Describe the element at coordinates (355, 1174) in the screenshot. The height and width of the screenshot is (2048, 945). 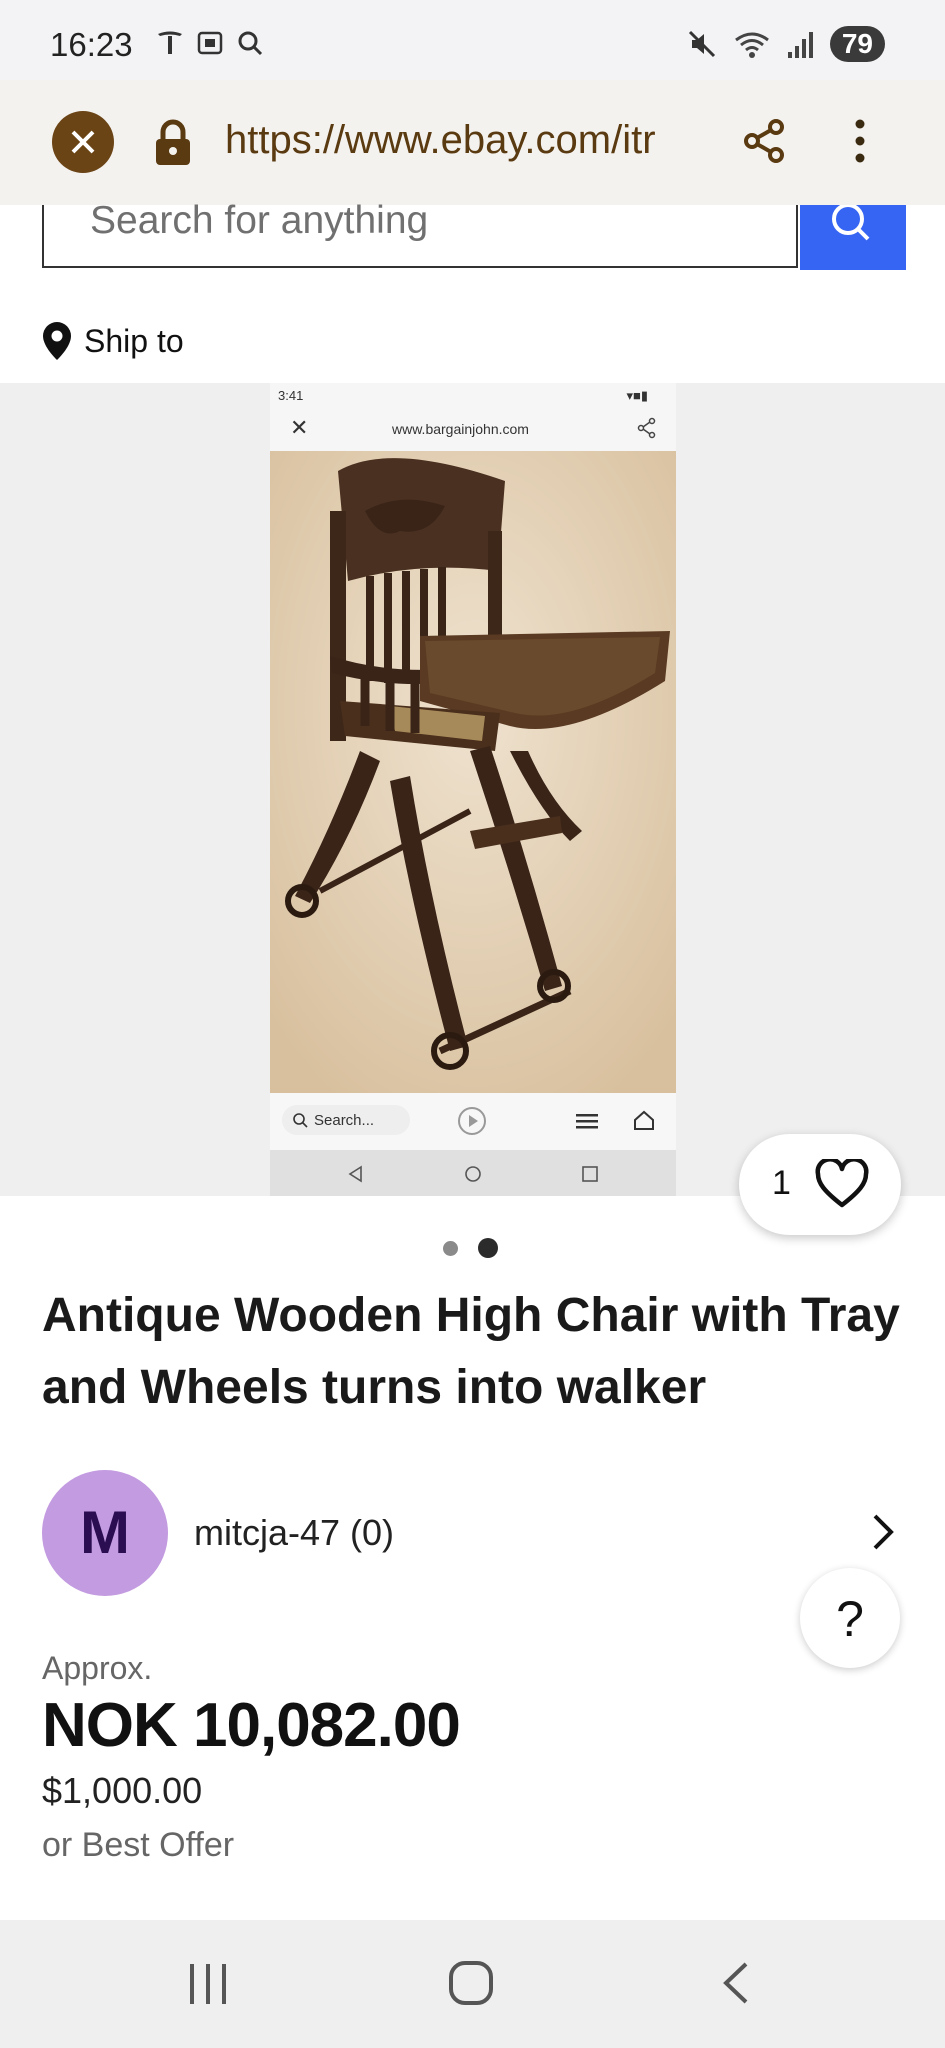
I see `embedded-back-icon` at that location.